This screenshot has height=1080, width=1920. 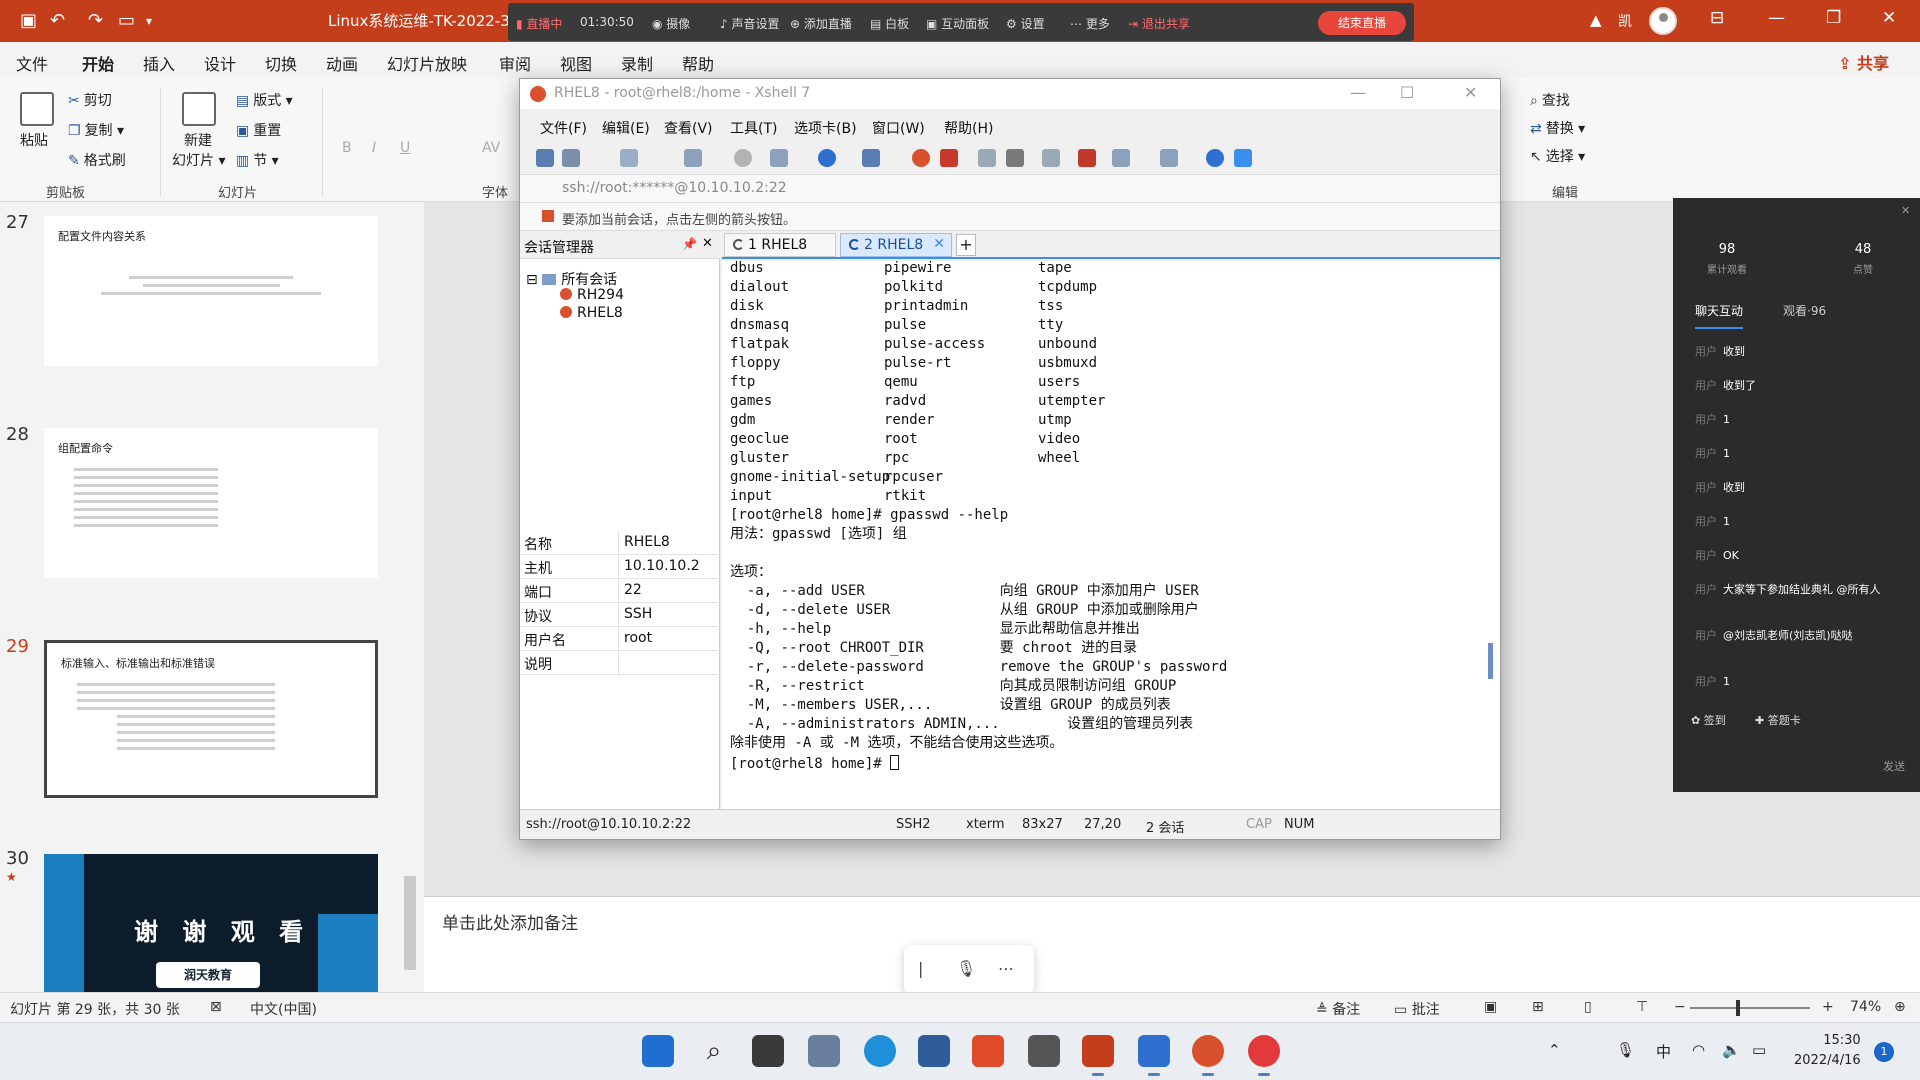 What do you see at coordinates (211, 719) in the screenshot?
I see `slide-thumbnail-29: 标准输入、标准输出和标准错误` at bounding box center [211, 719].